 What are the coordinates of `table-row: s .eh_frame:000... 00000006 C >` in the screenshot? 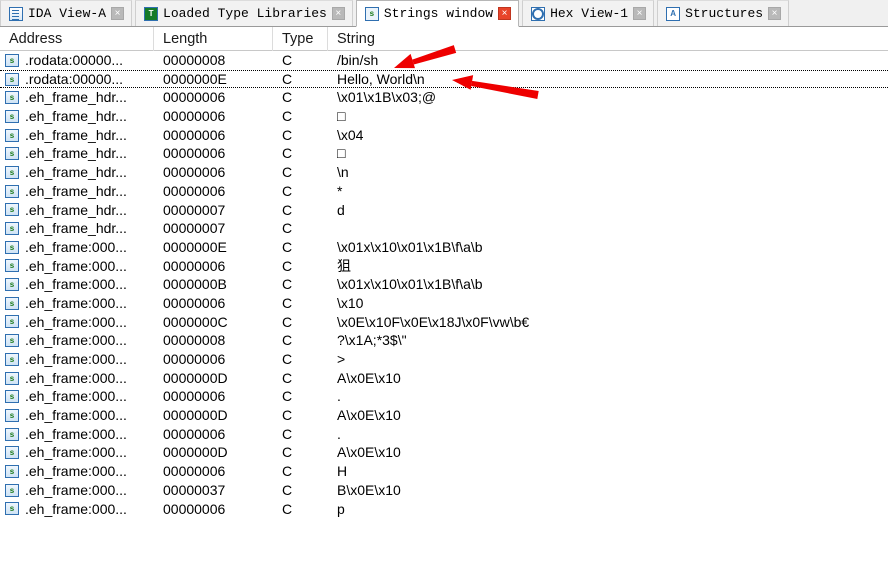 It's located at (444, 359).